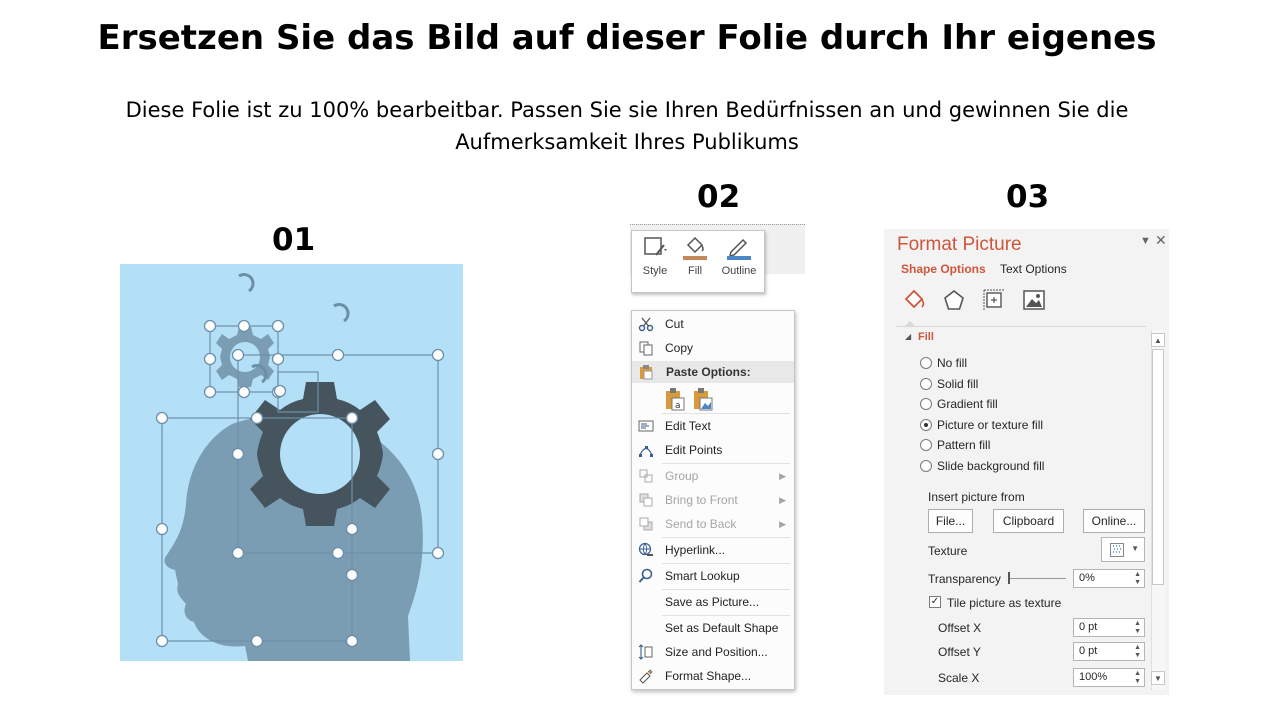 This screenshot has width=1280, height=720. Describe the element at coordinates (713, 576) in the screenshot. I see `menu-smart-lookup: Smart Lookup` at that location.